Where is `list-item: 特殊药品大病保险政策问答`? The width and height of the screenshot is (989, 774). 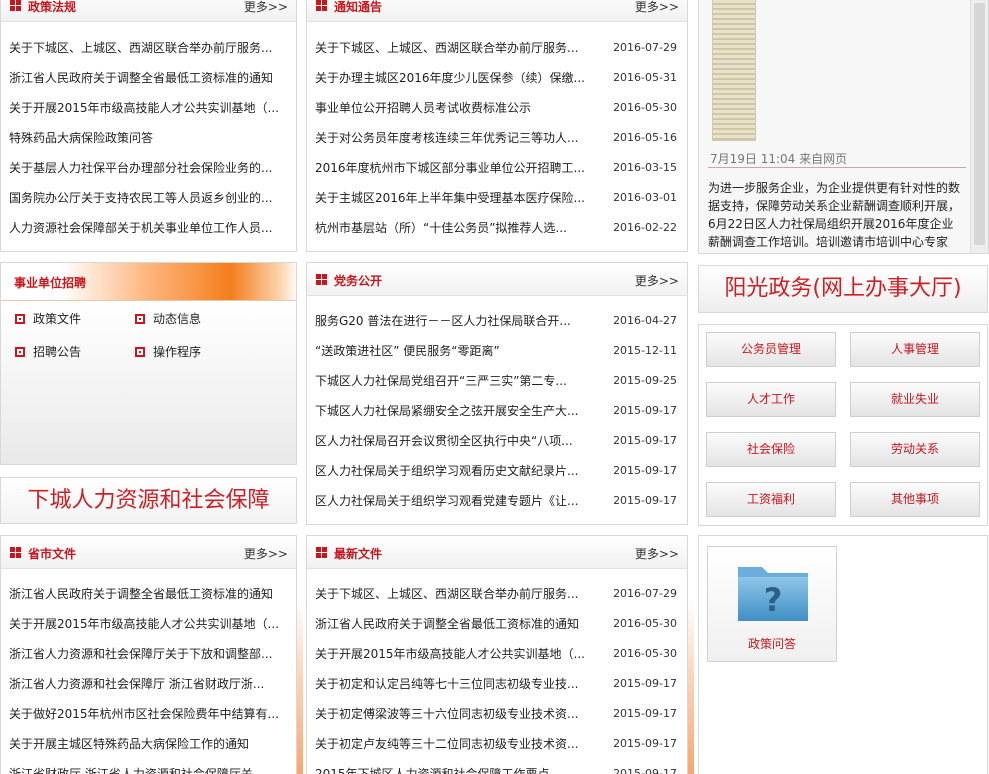
list-item: 特殊药品大病保险政策问答 is located at coordinates (148, 138).